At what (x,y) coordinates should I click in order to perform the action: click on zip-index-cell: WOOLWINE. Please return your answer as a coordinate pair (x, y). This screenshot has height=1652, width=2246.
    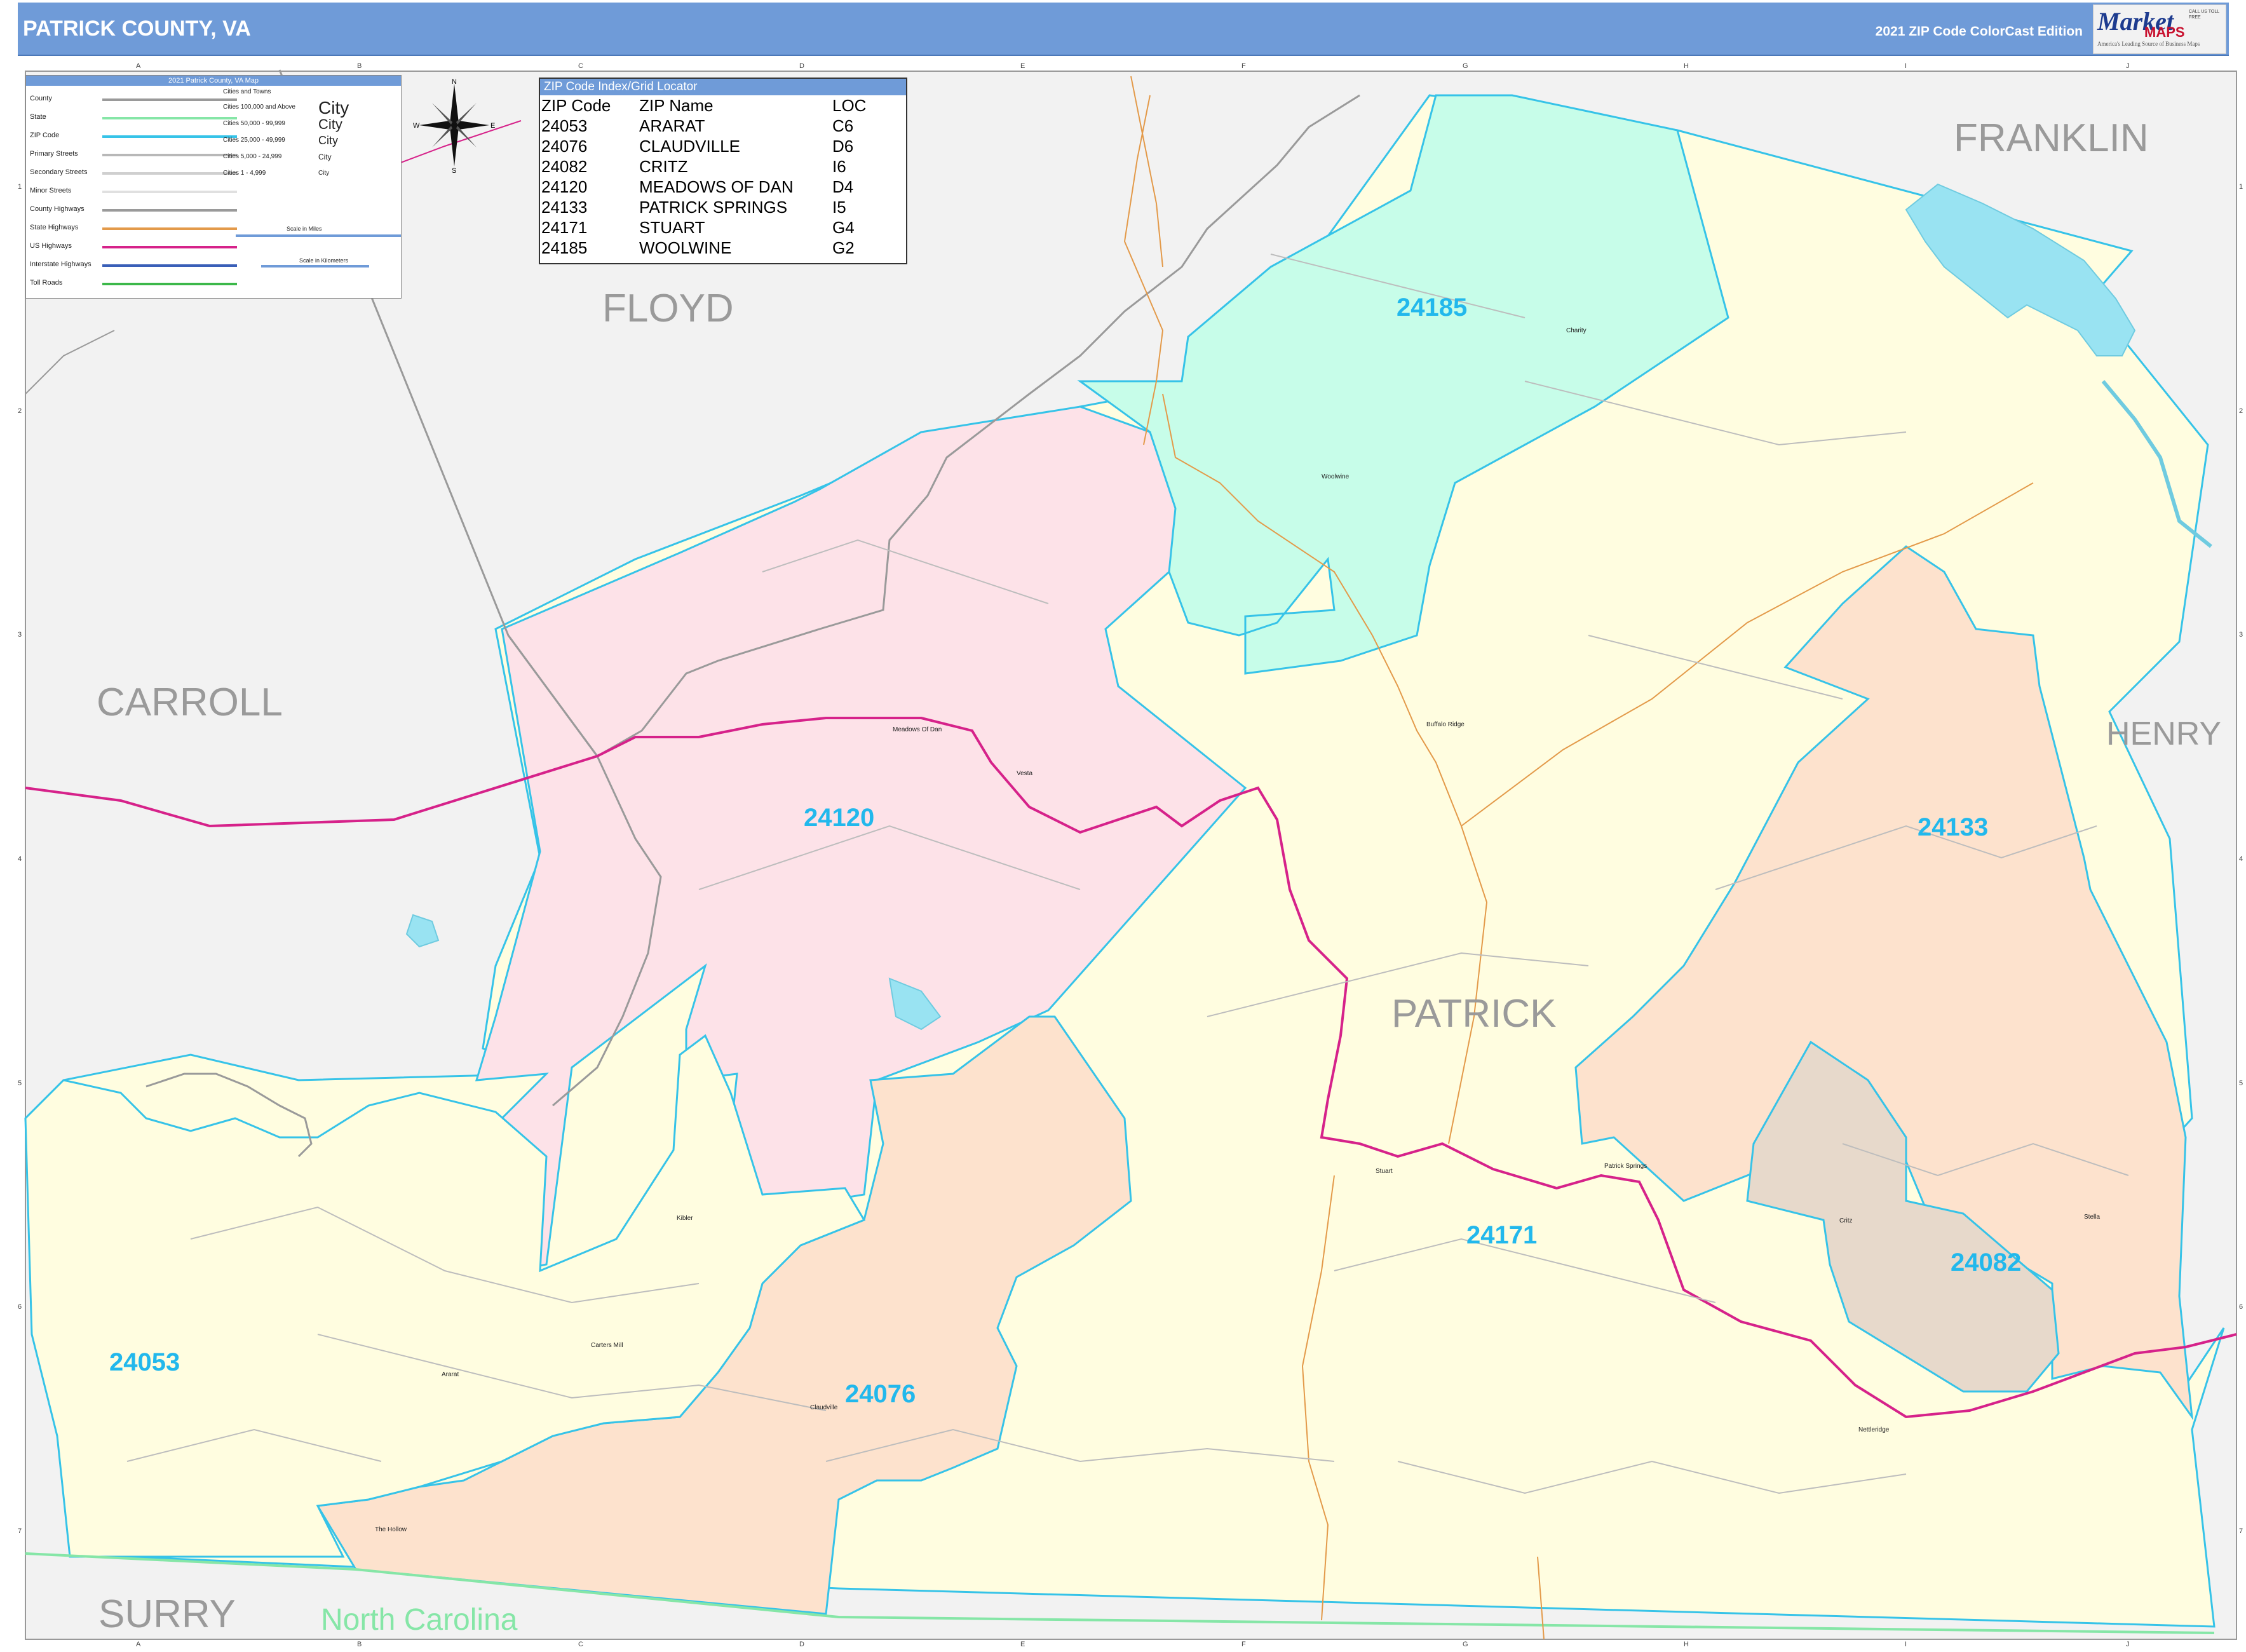
    Looking at the image, I should click on (686, 248).